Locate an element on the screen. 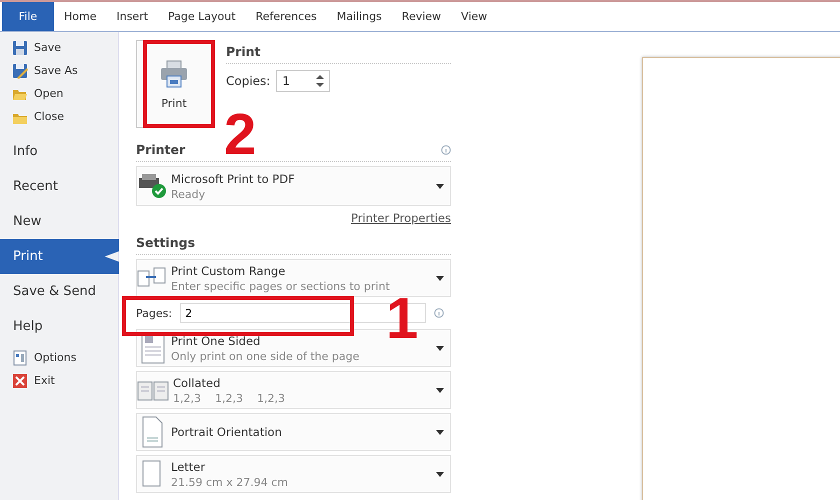 The width and height of the screenshot is (840, 500). settings-dropdown: Portrait Orientation is located at coordinates (293, 432).